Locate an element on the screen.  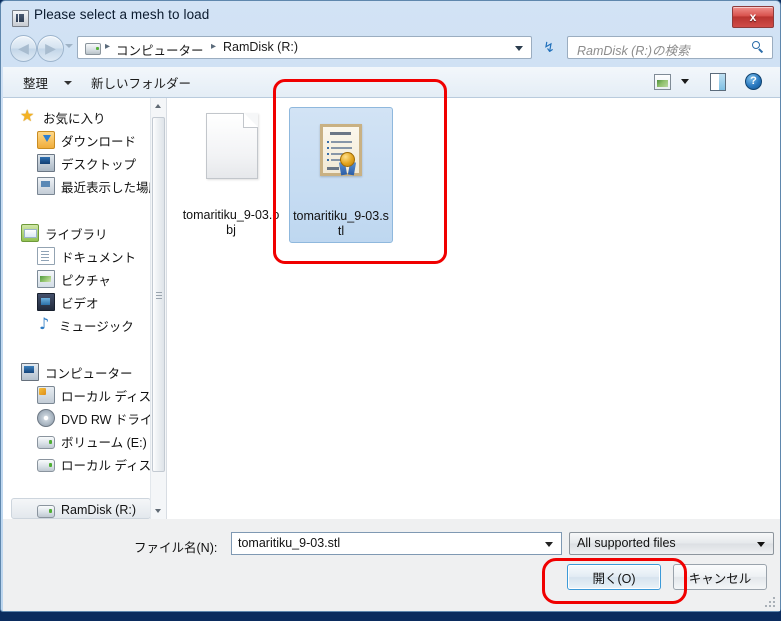
sidebar-item-label: DVD RW ドライ is located at coordinates (107, 419).